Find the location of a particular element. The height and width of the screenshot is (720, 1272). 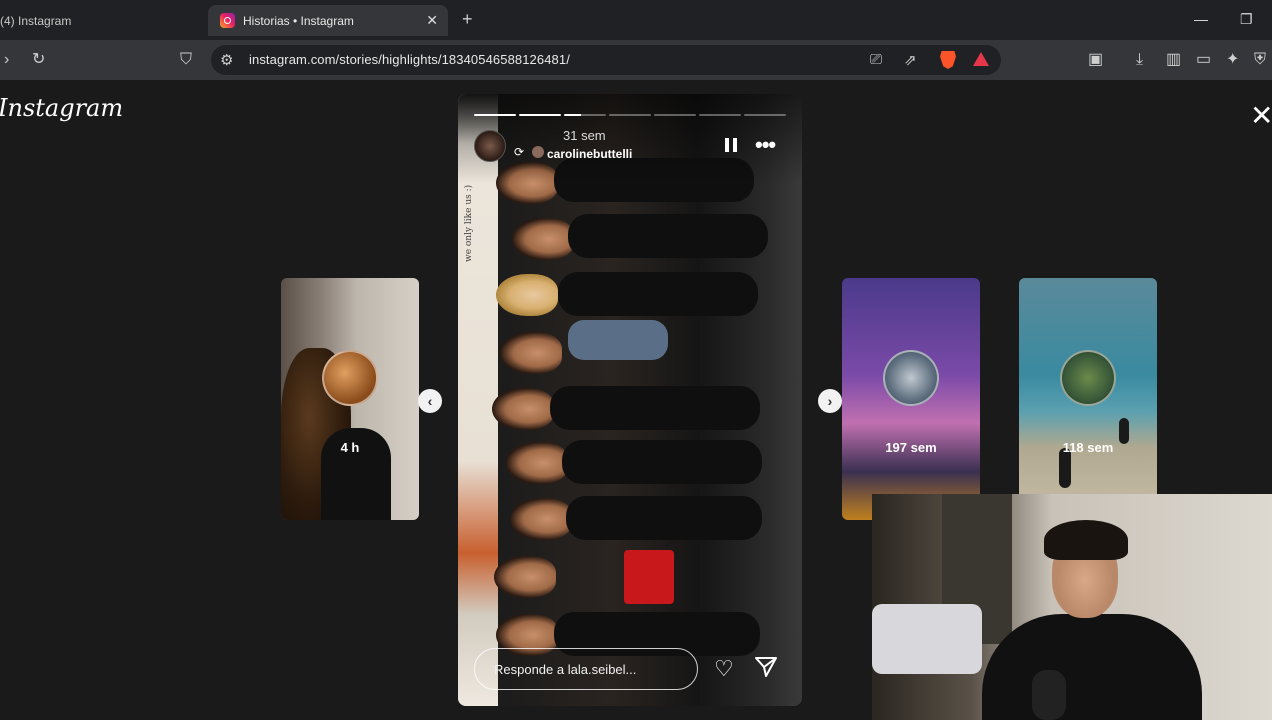

reload-icon: ↻ is located at coordinates (38, 60).